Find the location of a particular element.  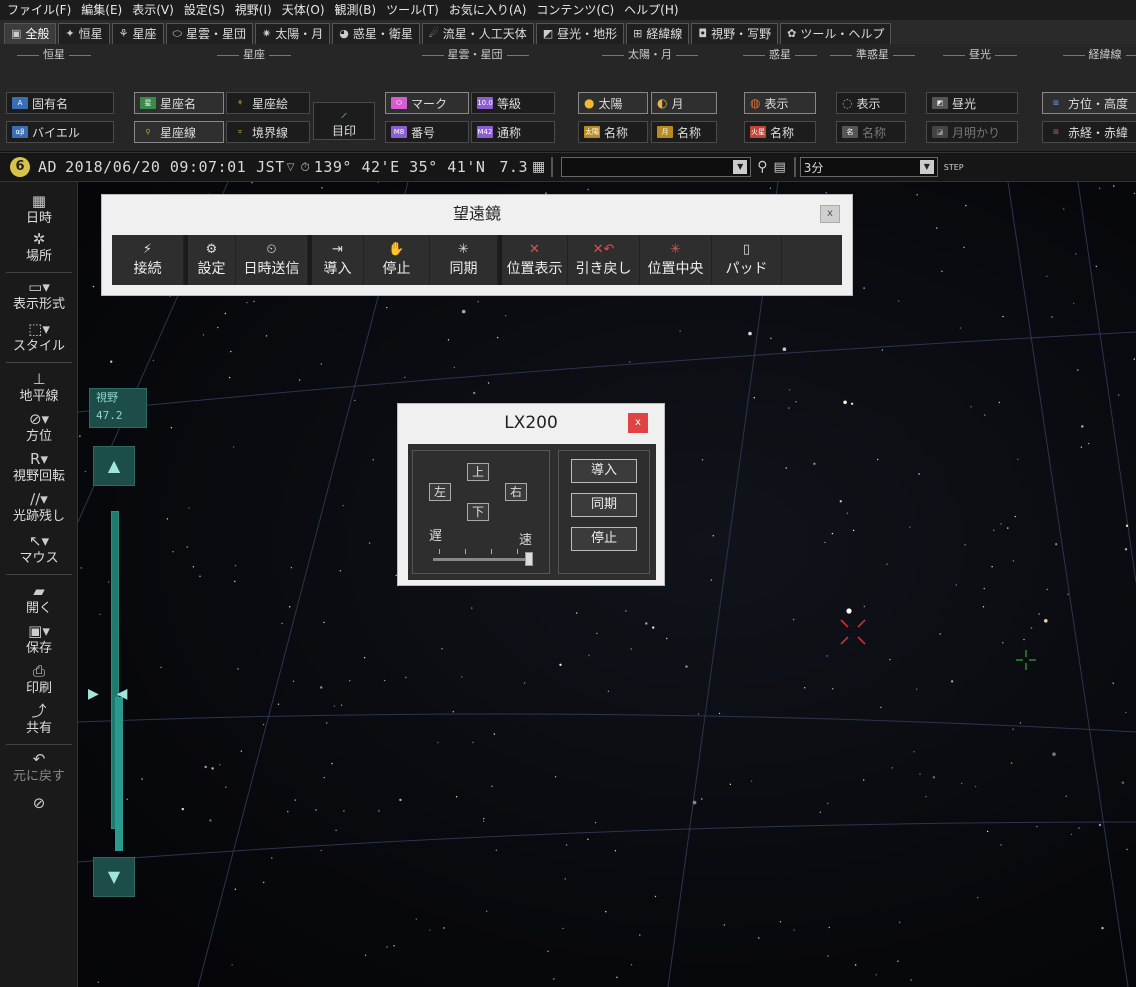

pull-back-button: ✕↶ 引き戻し is located at coordinates (604, 260).